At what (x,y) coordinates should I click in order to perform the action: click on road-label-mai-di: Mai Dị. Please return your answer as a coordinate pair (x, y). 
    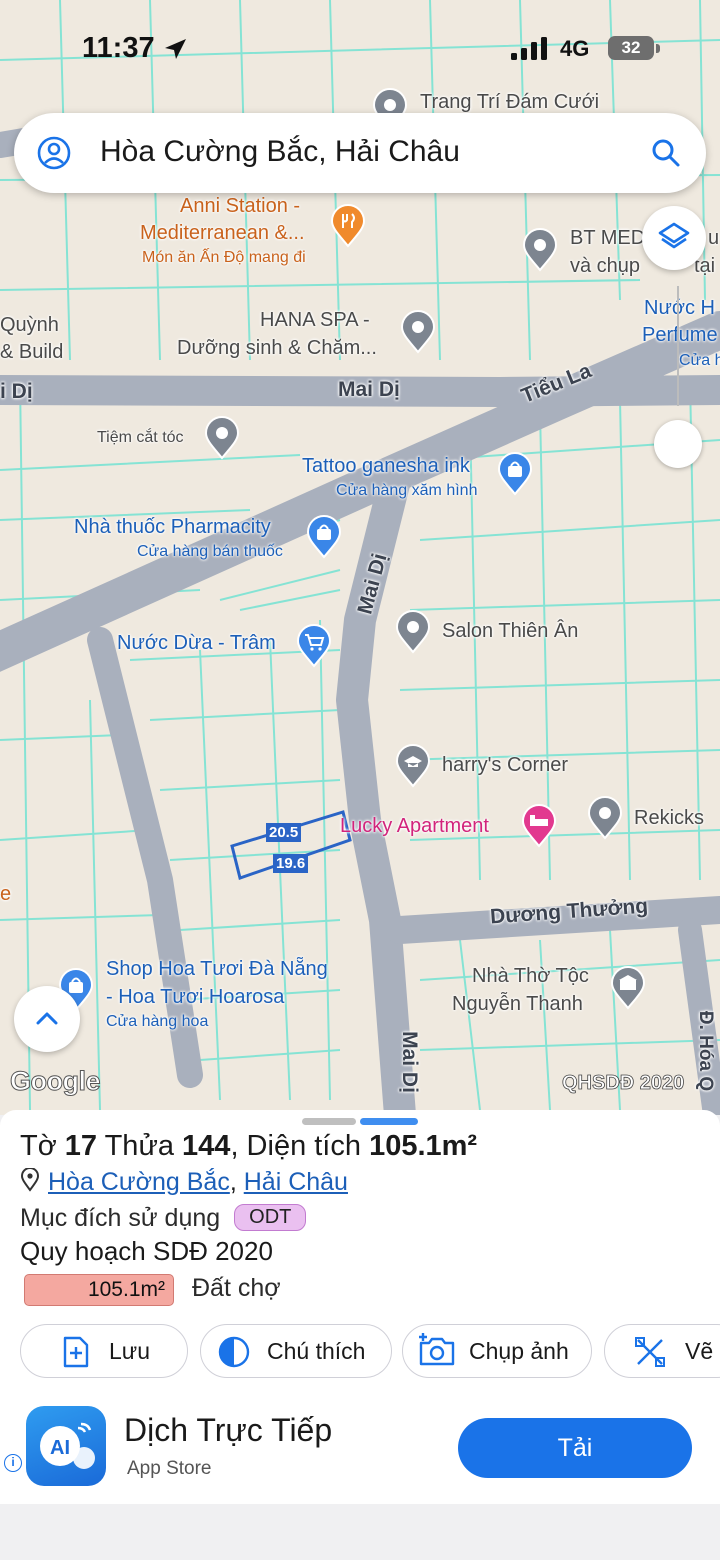
    Looking at the image, I should click on (369, 389).